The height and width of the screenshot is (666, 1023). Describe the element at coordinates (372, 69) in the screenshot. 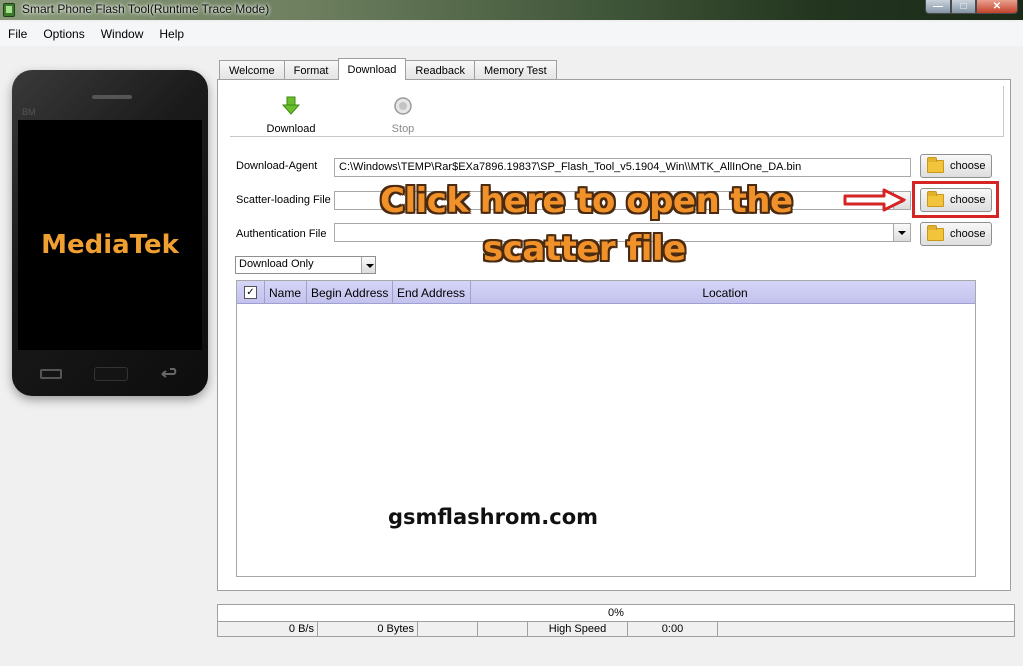

I see `tab-download: Download` at that location.